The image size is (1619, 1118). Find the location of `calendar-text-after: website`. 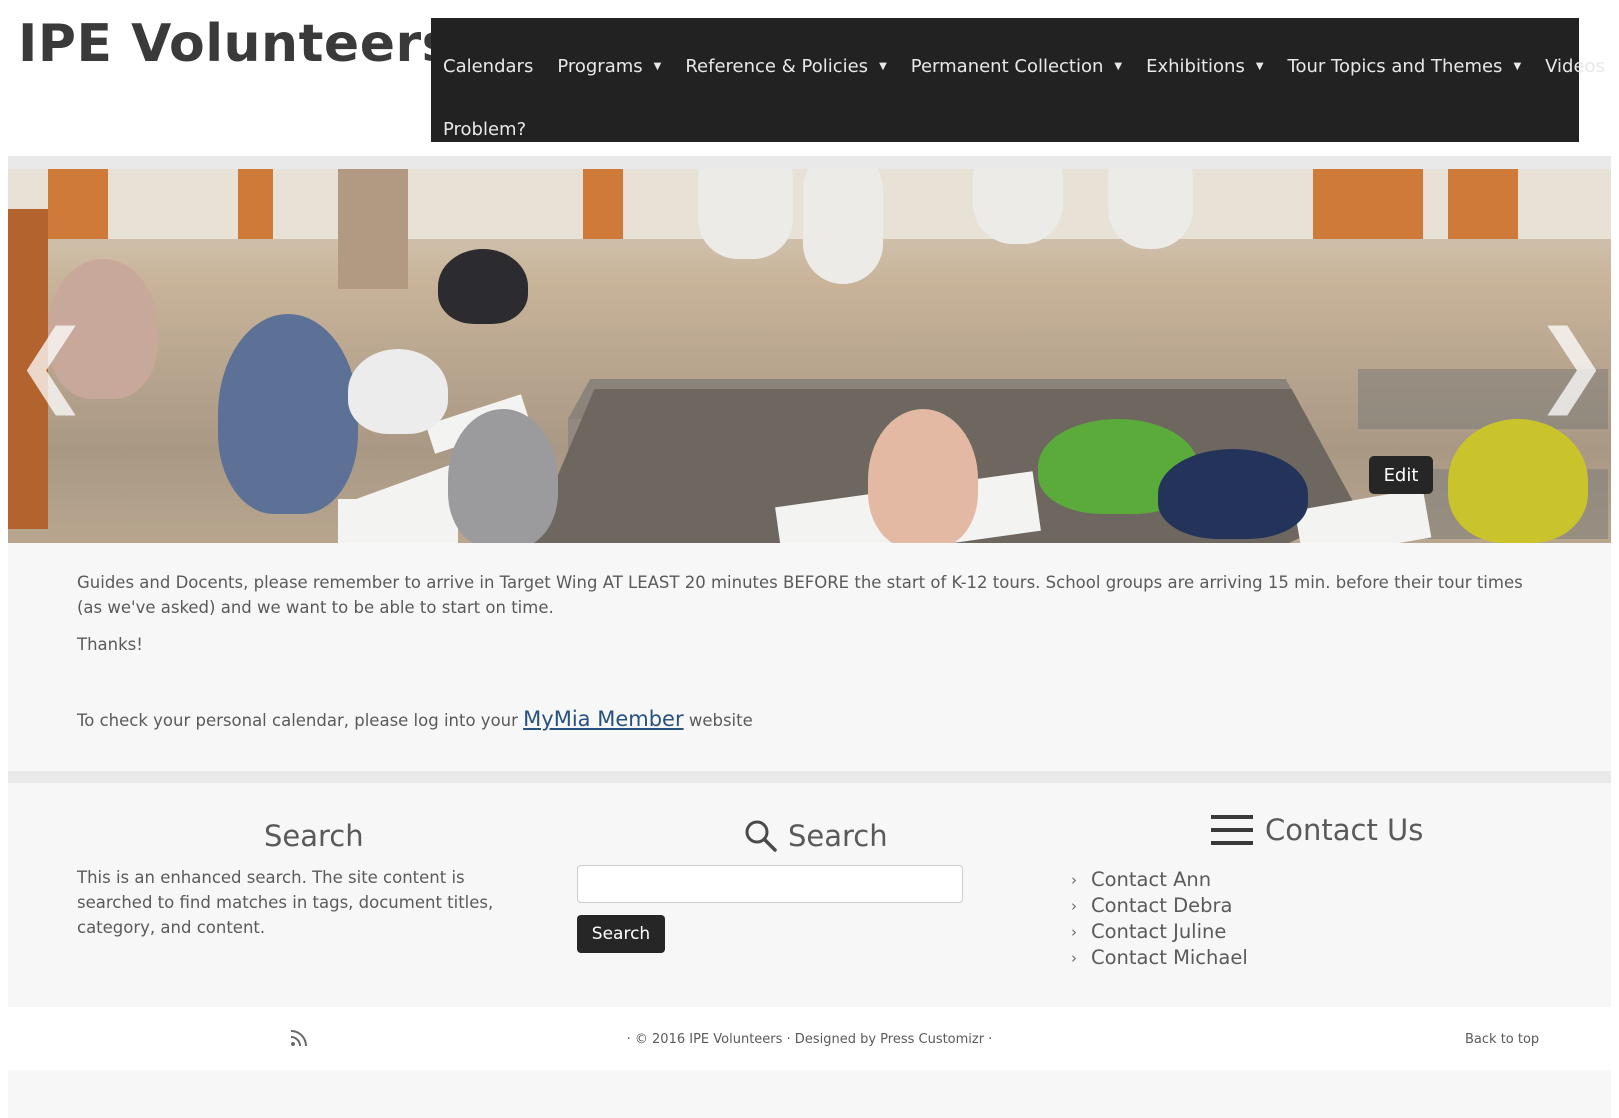

calendar-text-after: website is located at coordinates (718, 720).